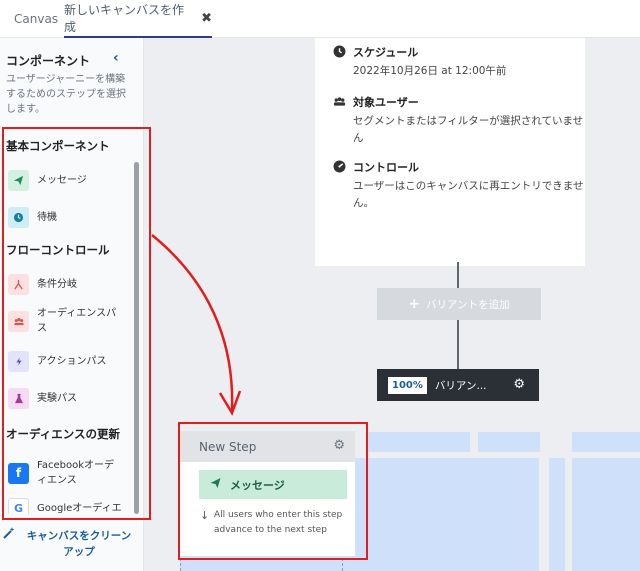 Image resolution: width=640 pixels, height=571 pixels. What do you see at coordinates (273, 491) in the screenshot?
I see `annotation-highlight-new-step` at bounding box center [273, 491].